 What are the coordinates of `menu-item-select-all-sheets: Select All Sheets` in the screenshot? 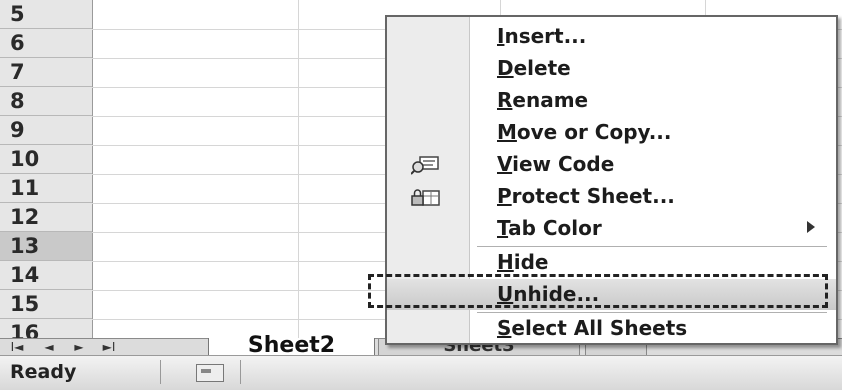 It's located at (611, 328).